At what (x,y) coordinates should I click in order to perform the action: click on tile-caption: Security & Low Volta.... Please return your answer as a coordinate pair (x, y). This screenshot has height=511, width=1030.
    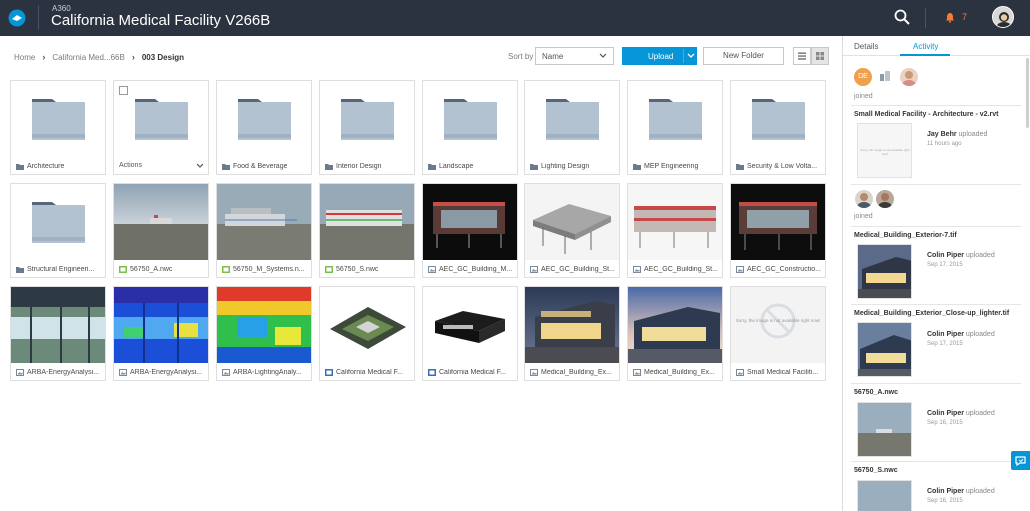
    Looking at the image, I should click on (779, 166).